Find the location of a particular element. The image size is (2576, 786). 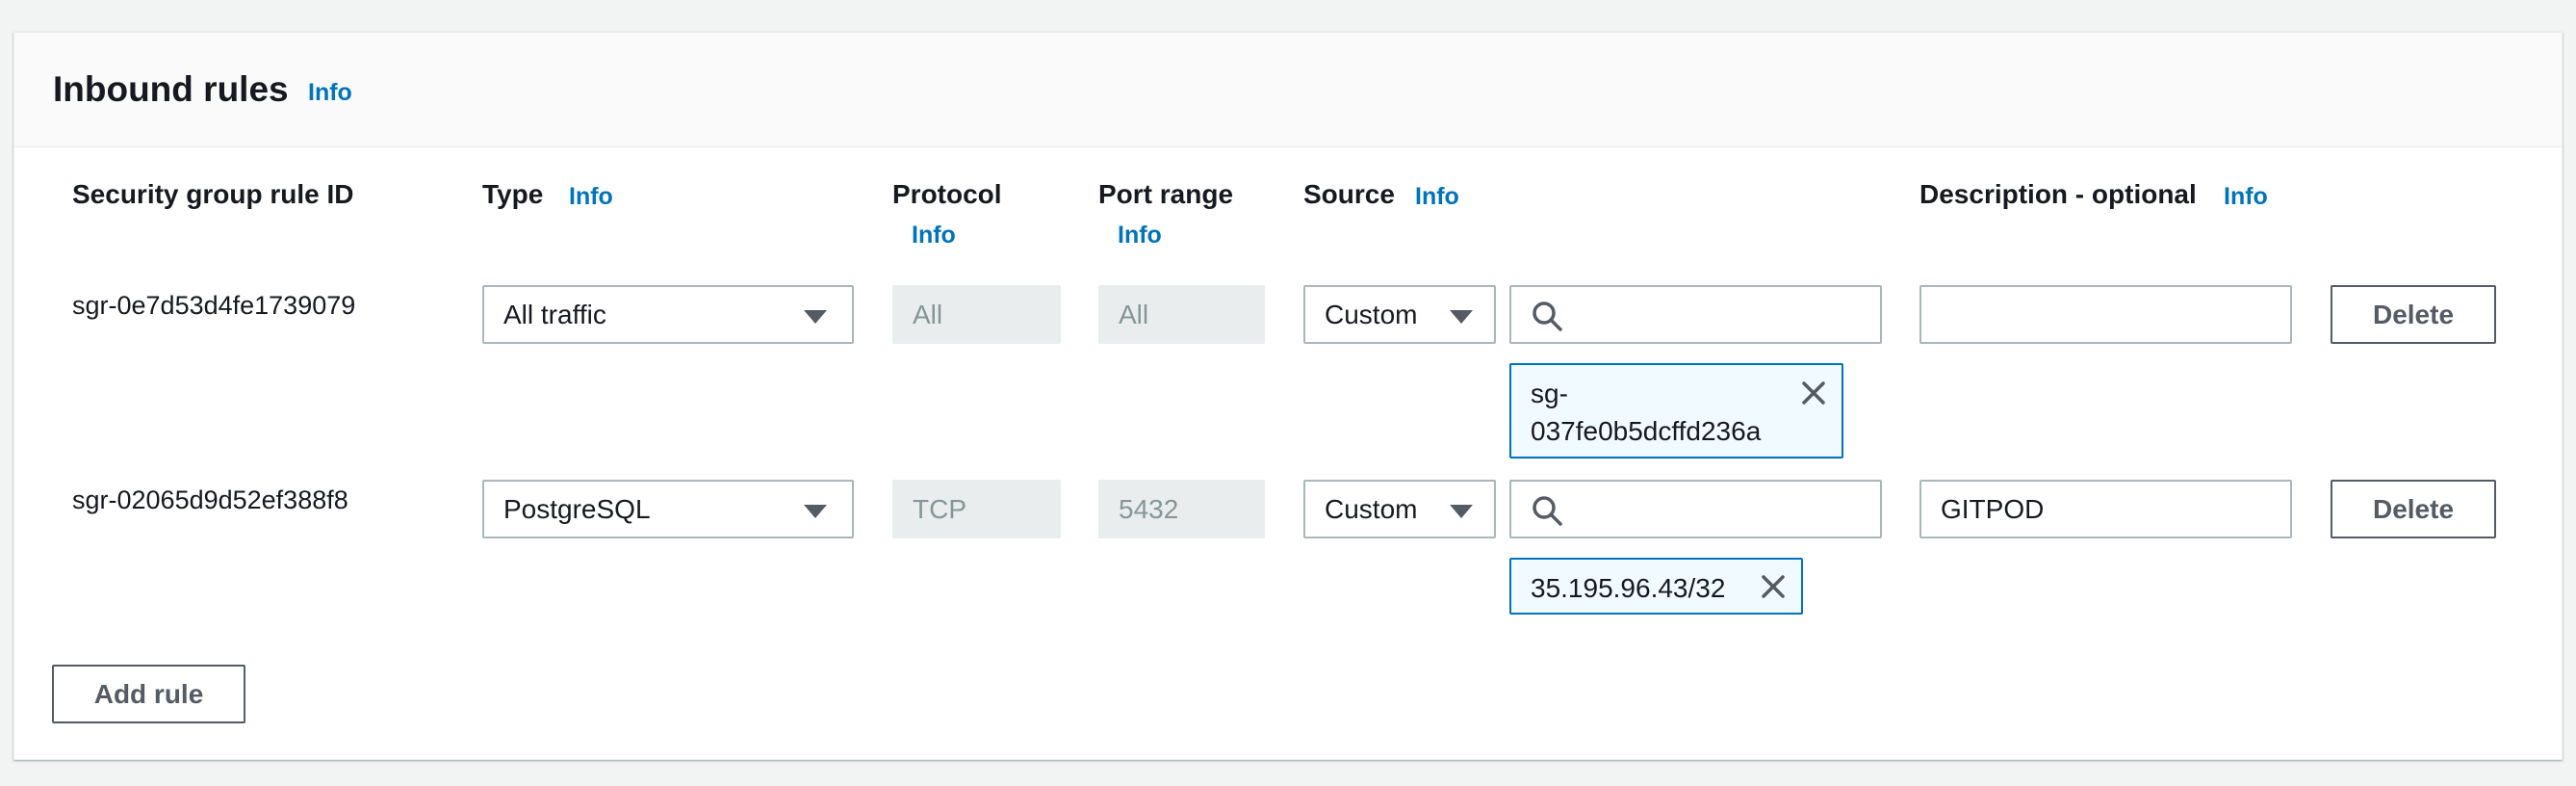

panel-header: Inbound rules Info is located at coordinates (1288, 90).